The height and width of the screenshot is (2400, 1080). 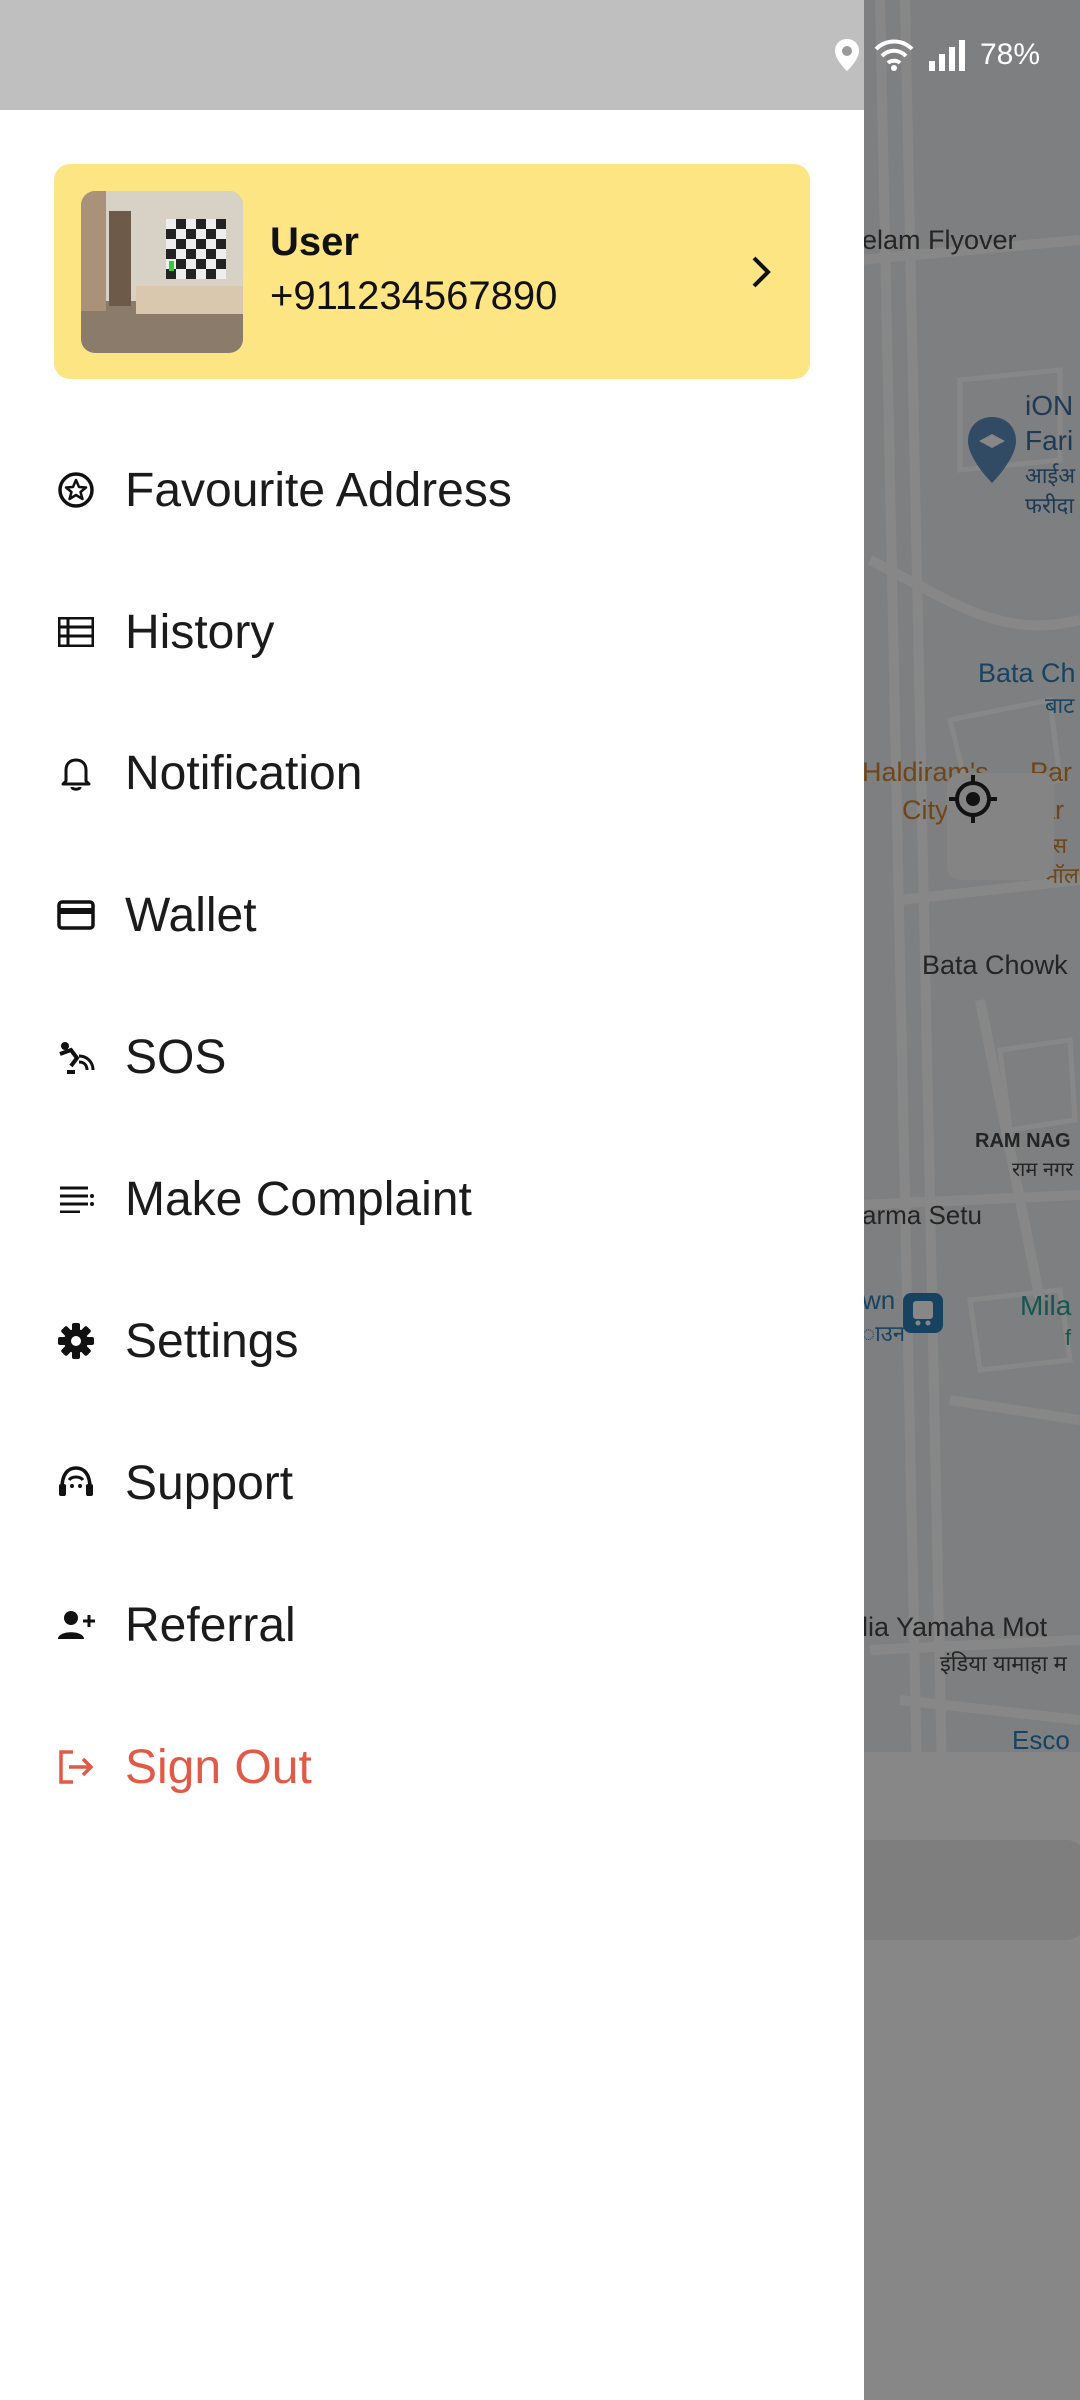 I want to click on profile-phone: +911234567890, so click(x=414, y=296).